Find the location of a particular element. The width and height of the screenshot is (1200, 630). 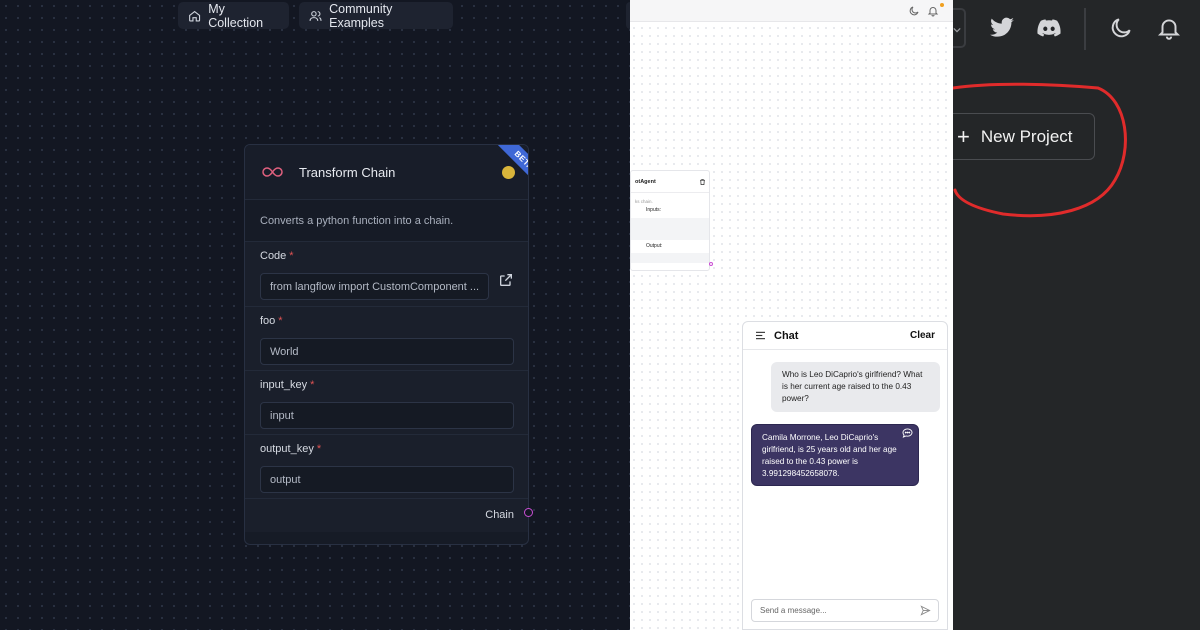

foo-input: World is located at coordinates (387, 351).